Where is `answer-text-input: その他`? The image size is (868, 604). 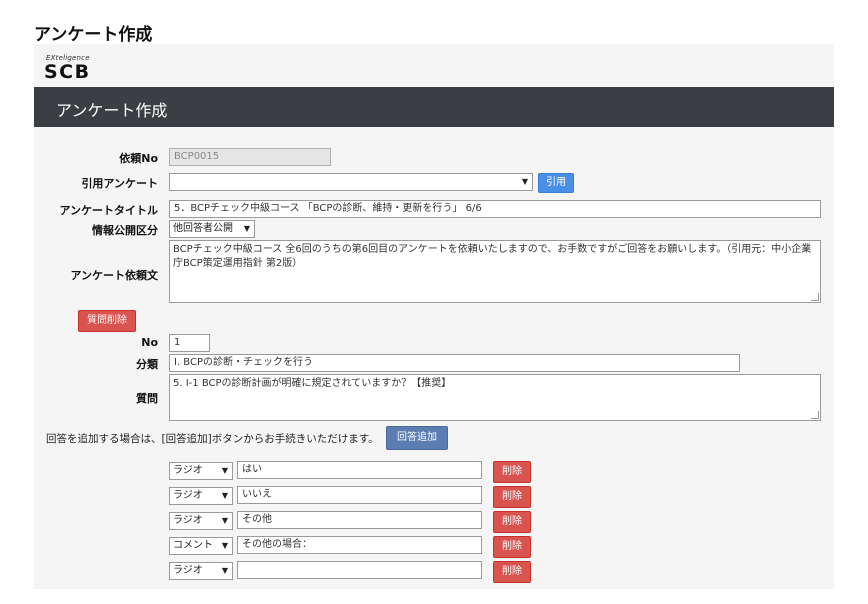
answer-text-input: その他 is located at coordinates (359, 520).